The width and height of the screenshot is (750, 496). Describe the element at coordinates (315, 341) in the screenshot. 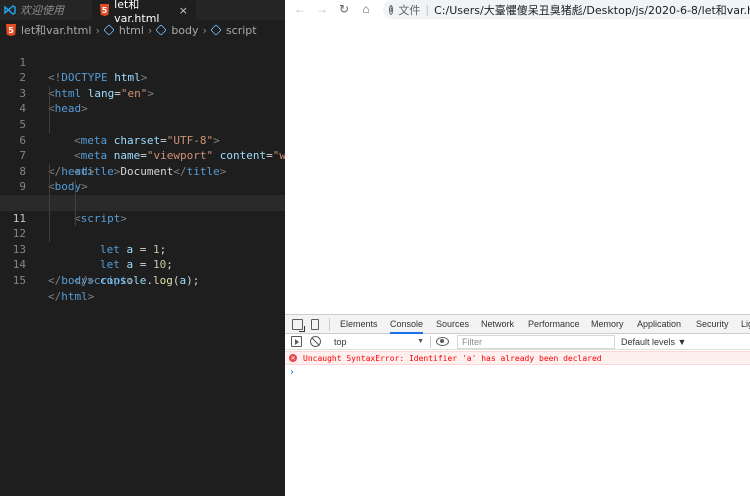

I see `clear-console-icon` at that location.